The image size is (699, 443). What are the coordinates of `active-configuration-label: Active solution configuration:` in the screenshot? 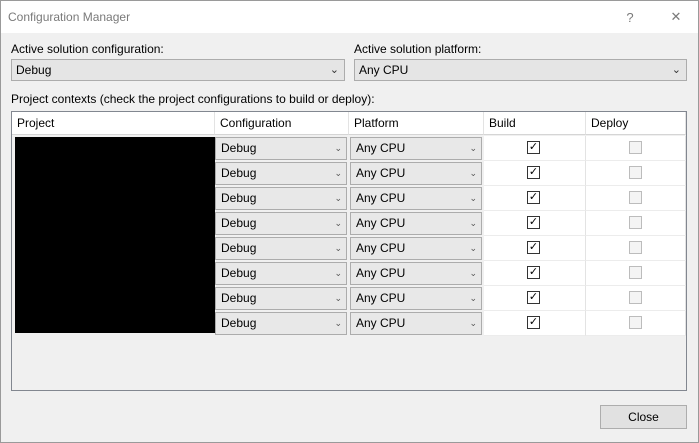 It's located at (87, 49).